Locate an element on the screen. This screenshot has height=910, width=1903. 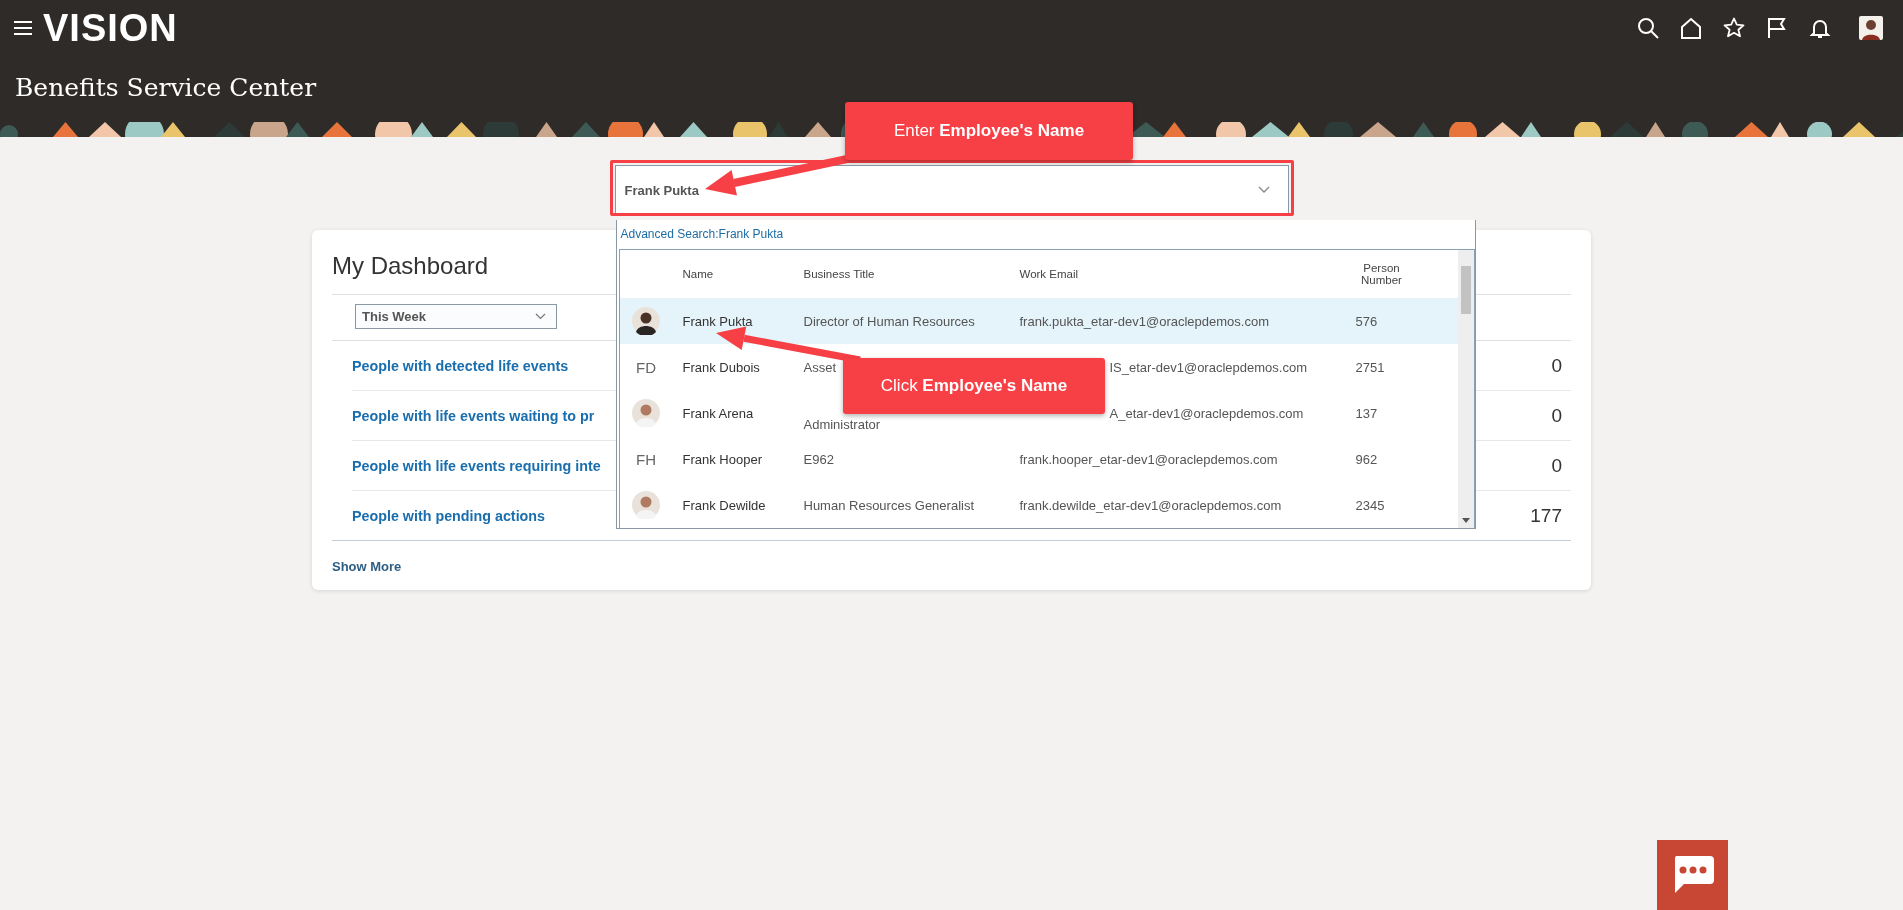
person-number: 137 is located at coordinates (1367, 413).